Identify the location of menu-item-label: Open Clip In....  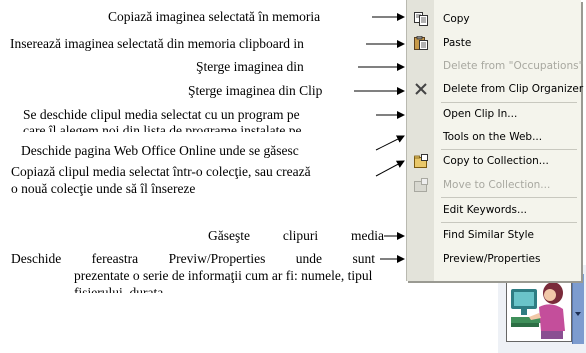
(480, 114).